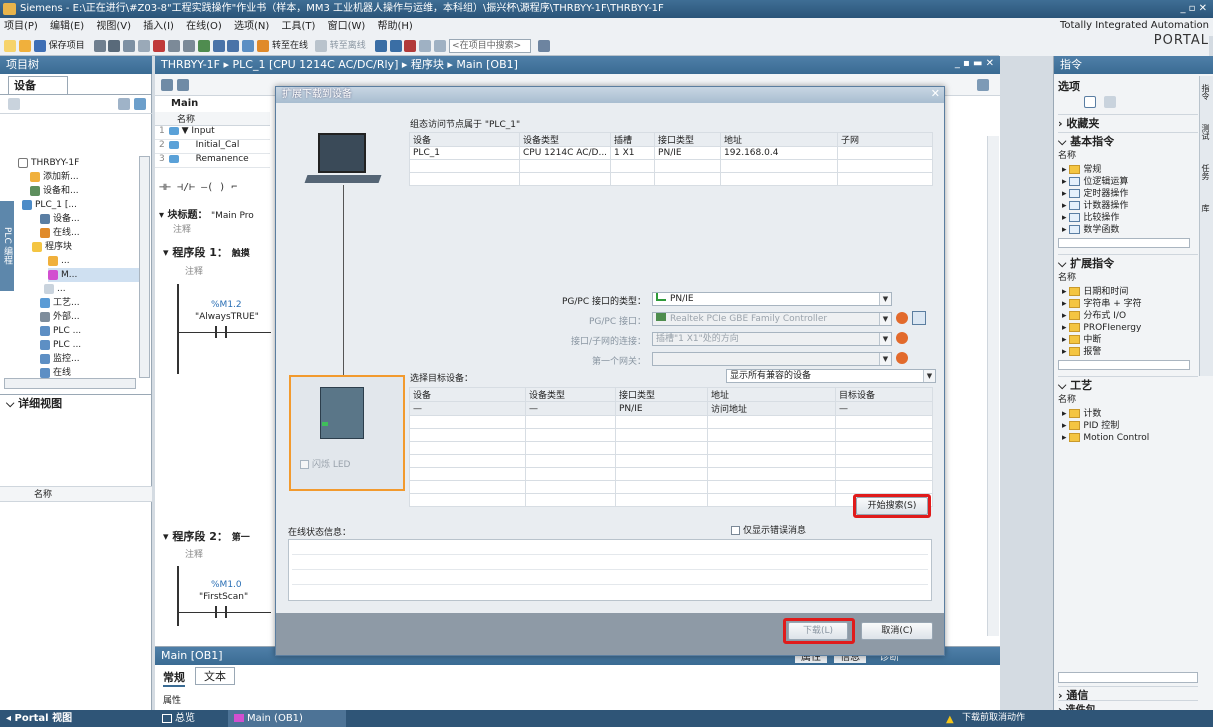 This screenshot has height=727, width=1213. Describe the element at coordinates (144, 267) in the screenshot. I see `tree-v-scrollbar` at that location.